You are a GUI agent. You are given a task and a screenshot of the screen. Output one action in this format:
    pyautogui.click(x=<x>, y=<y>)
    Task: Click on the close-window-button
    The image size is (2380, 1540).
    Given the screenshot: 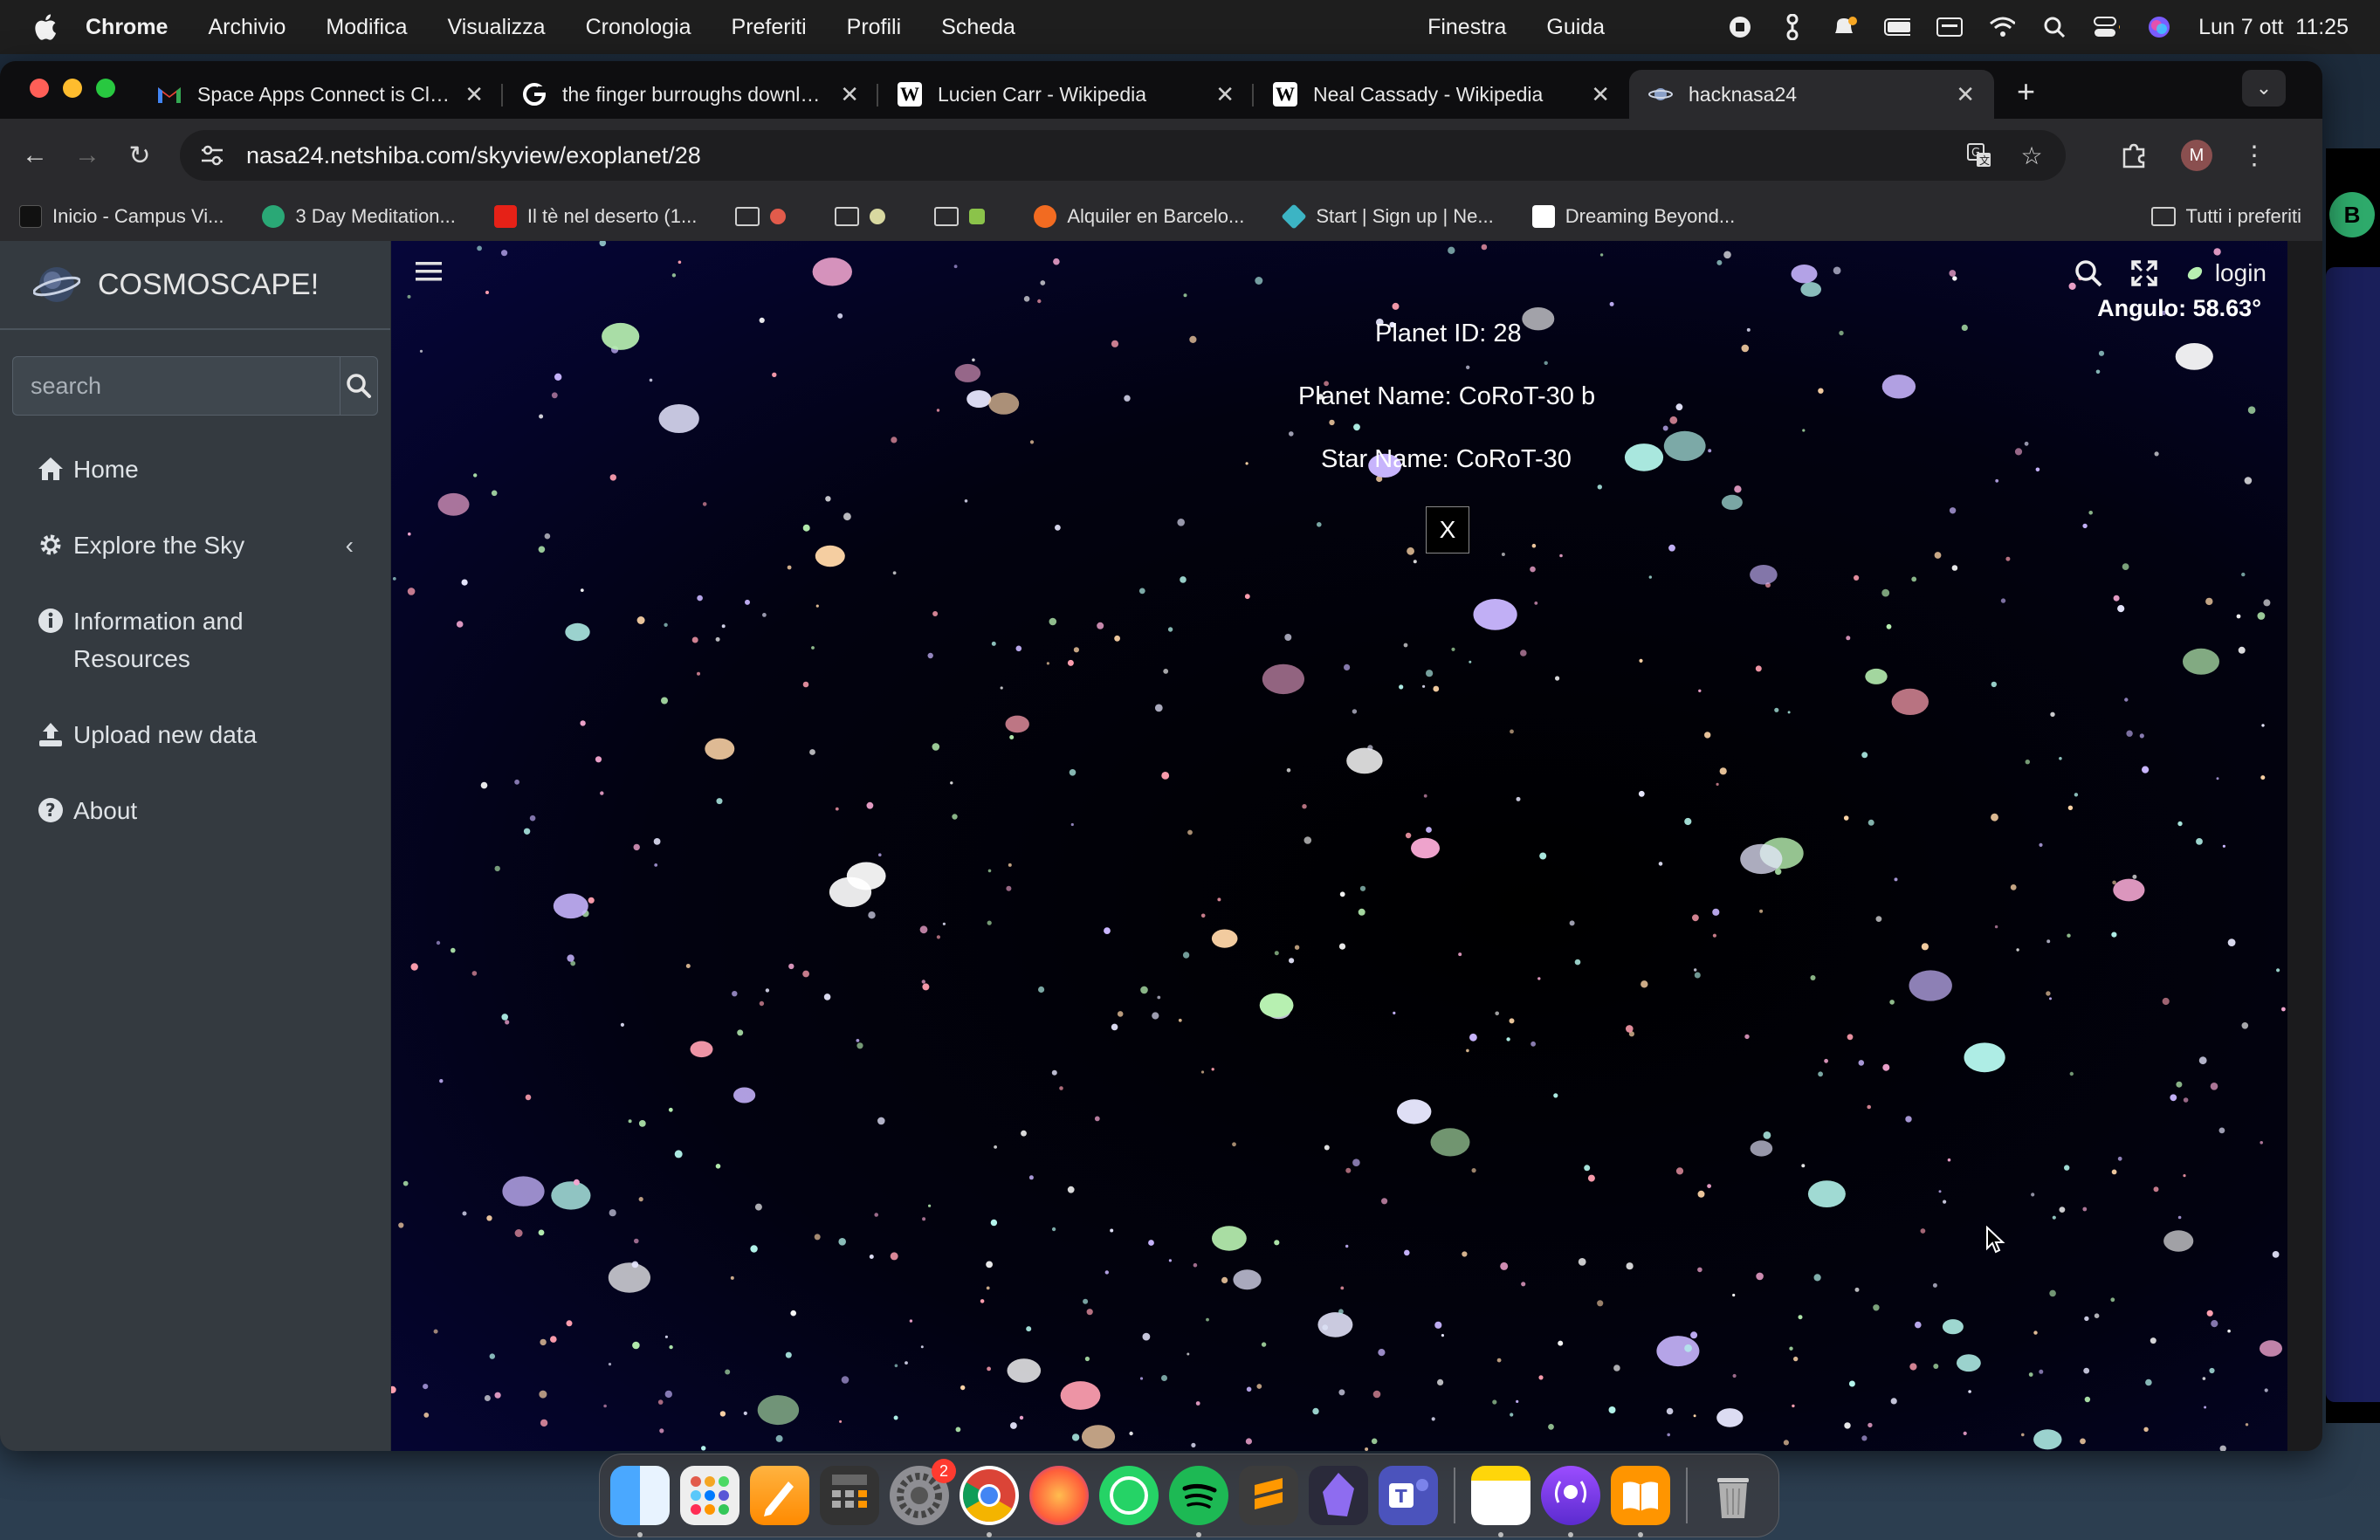 What is the action you would take?
    pyautogui.click(x=39, y=88)
    